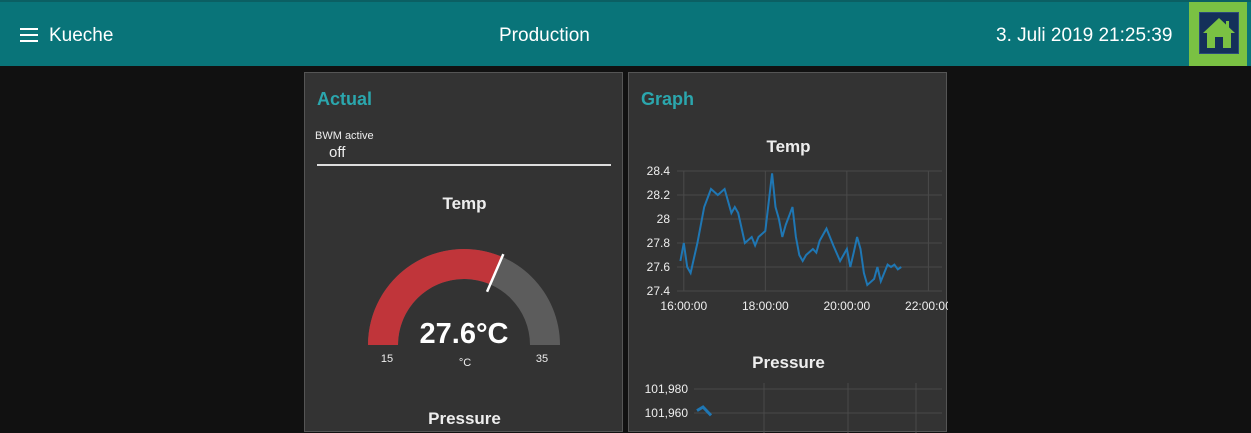 The image size is (1251, 433). Describe the element at coordinates (465, 363) in the screenshot. I see `gauge-unit: °C` at that location.